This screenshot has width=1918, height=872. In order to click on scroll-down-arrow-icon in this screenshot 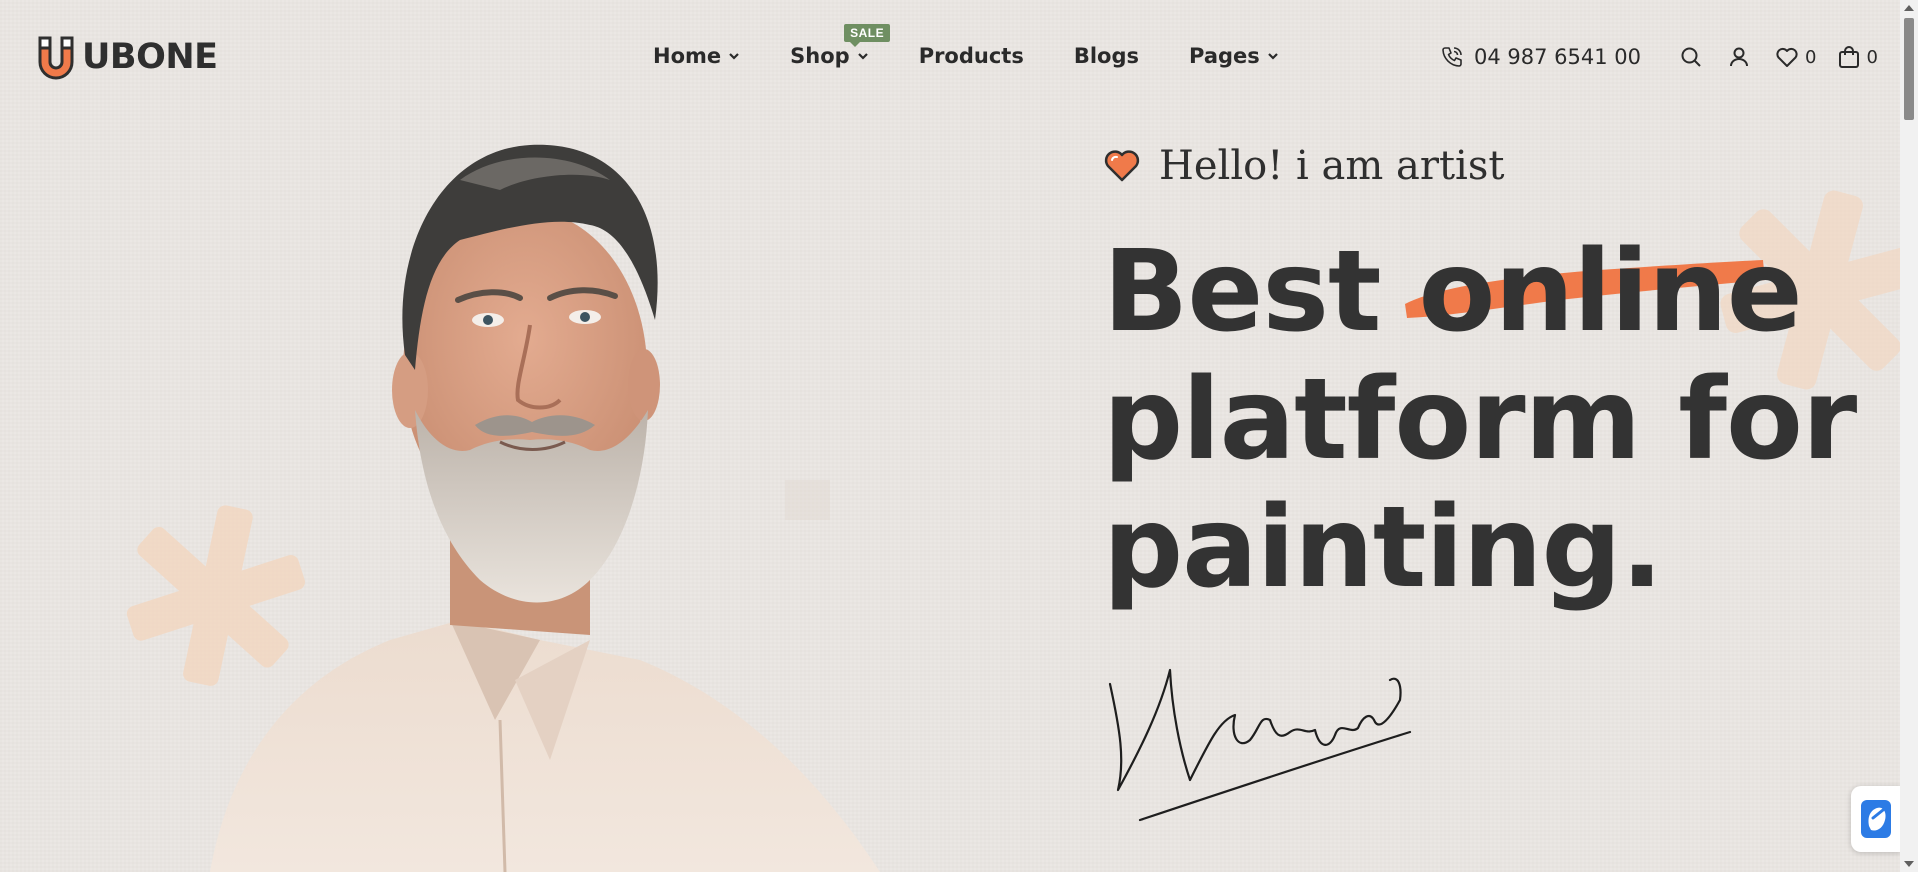, I will do `click(1909, 864)`.